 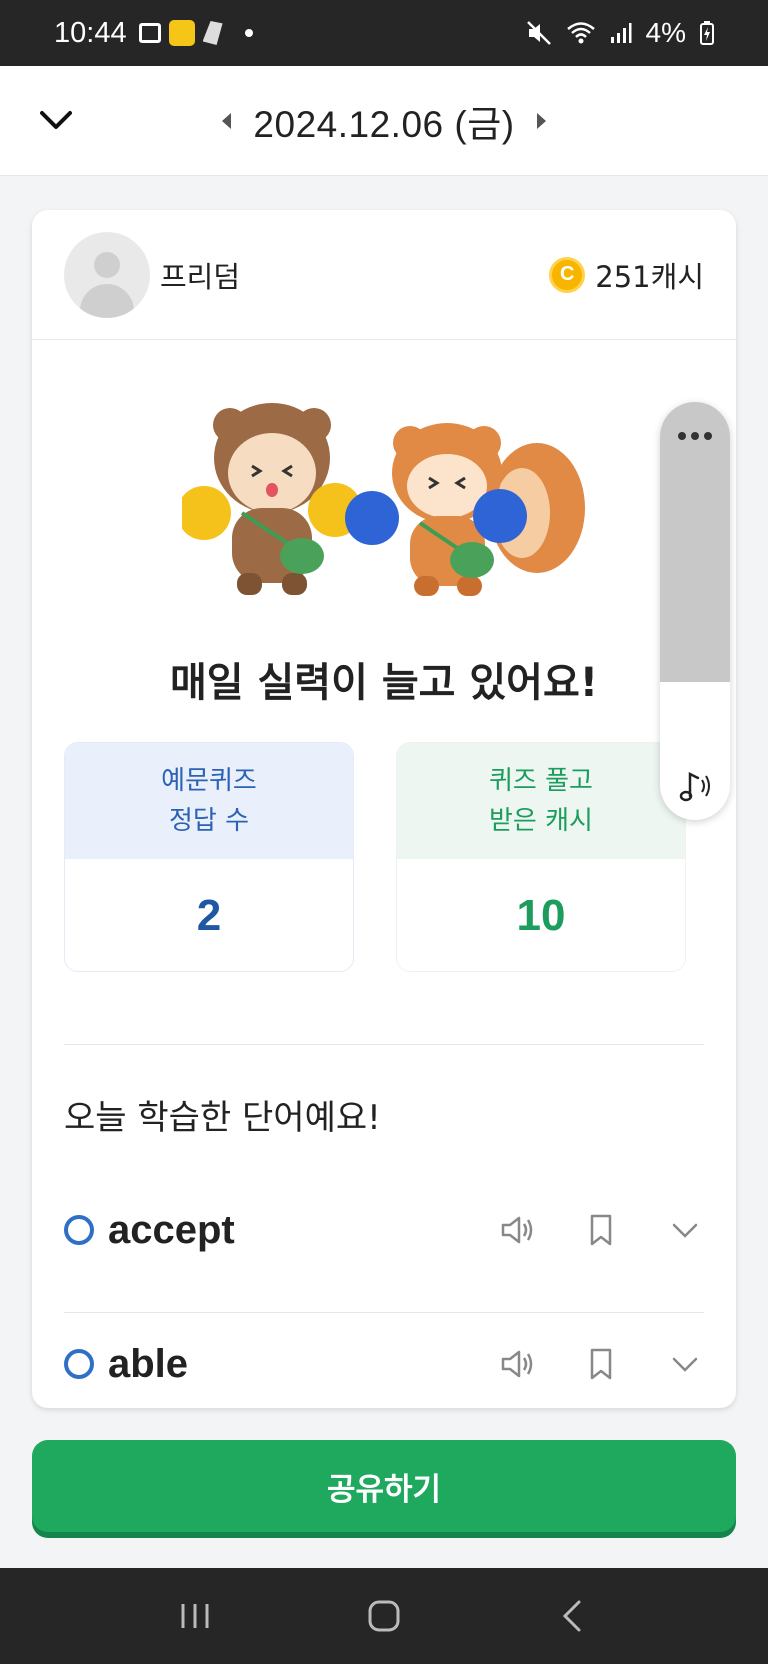 I want to click on cheering-mascots-illustration, so click(x=383, y=499).